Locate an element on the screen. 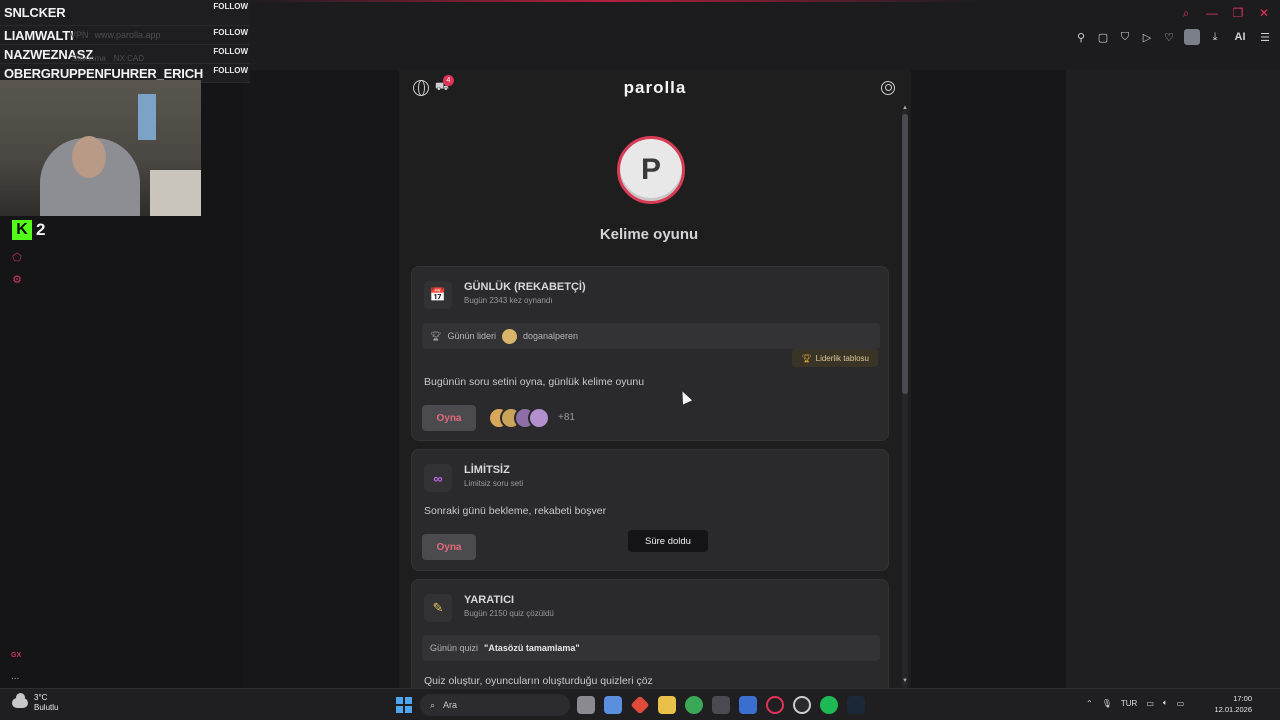  network-icon: ▭ is located at coordinates (1150, 703).